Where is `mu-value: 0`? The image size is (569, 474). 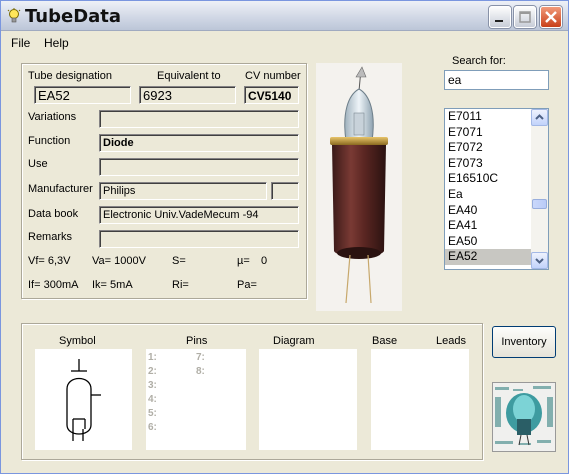 mu-value: 0 is located at coordinates (264, 261).